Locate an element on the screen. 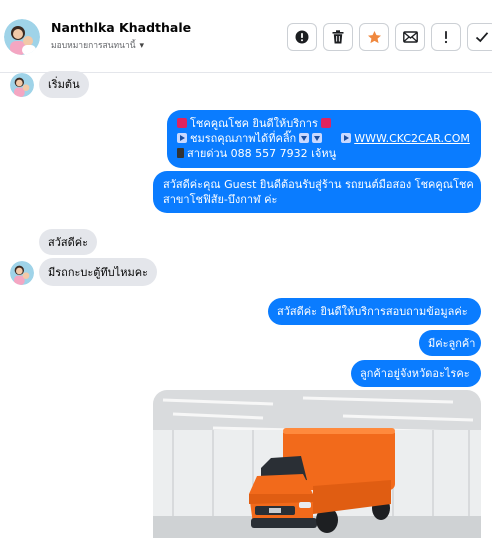 Image resolution: width=492 pixels, height=538 pixels. check-icon is located at coordinates (482, 37).